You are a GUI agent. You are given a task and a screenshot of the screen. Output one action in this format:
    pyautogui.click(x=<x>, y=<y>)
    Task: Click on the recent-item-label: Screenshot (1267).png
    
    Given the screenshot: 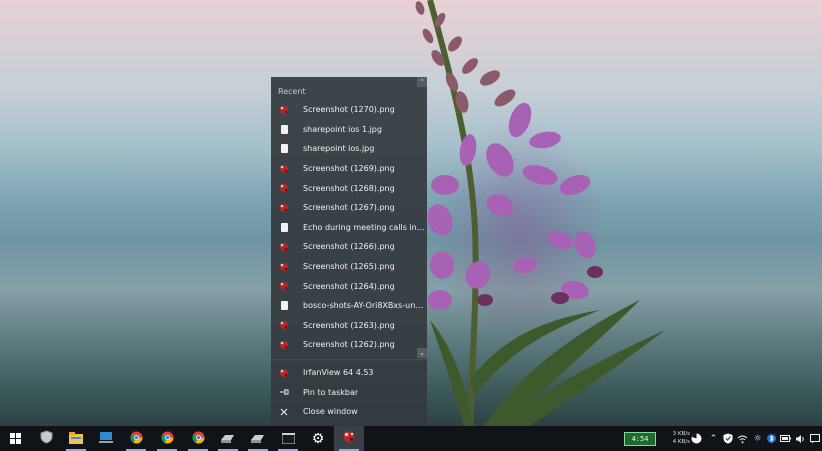 What is the action you would take?
    pyautogui.click(x=349, y=208)
    